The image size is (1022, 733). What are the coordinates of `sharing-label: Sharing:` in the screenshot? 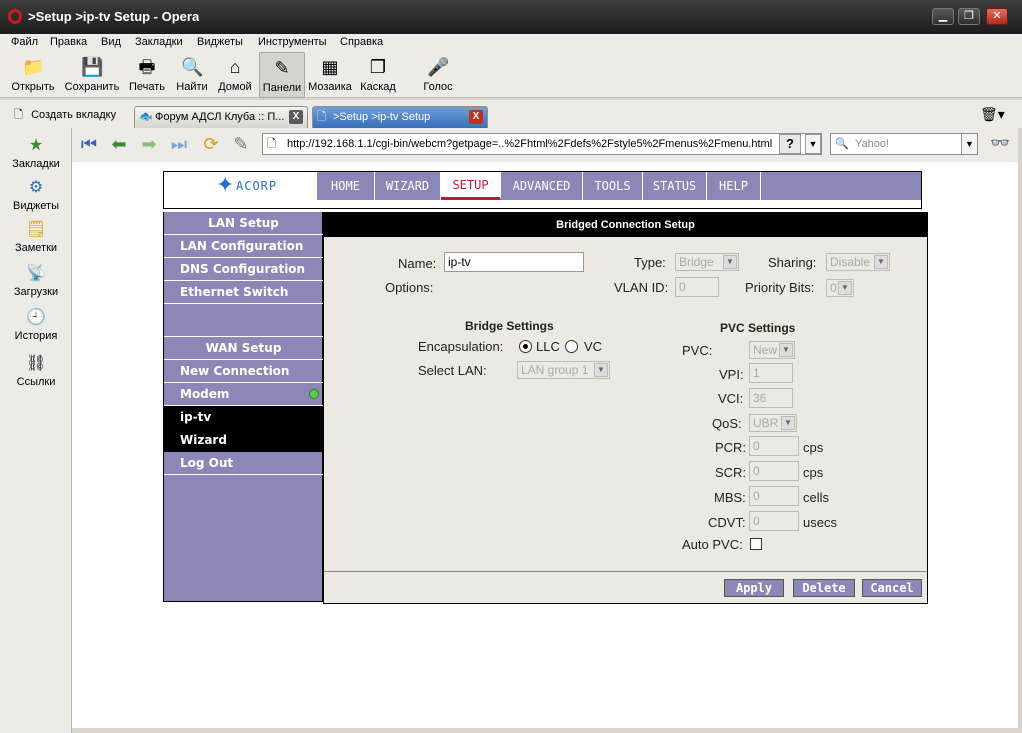 It's located at (792, 262).